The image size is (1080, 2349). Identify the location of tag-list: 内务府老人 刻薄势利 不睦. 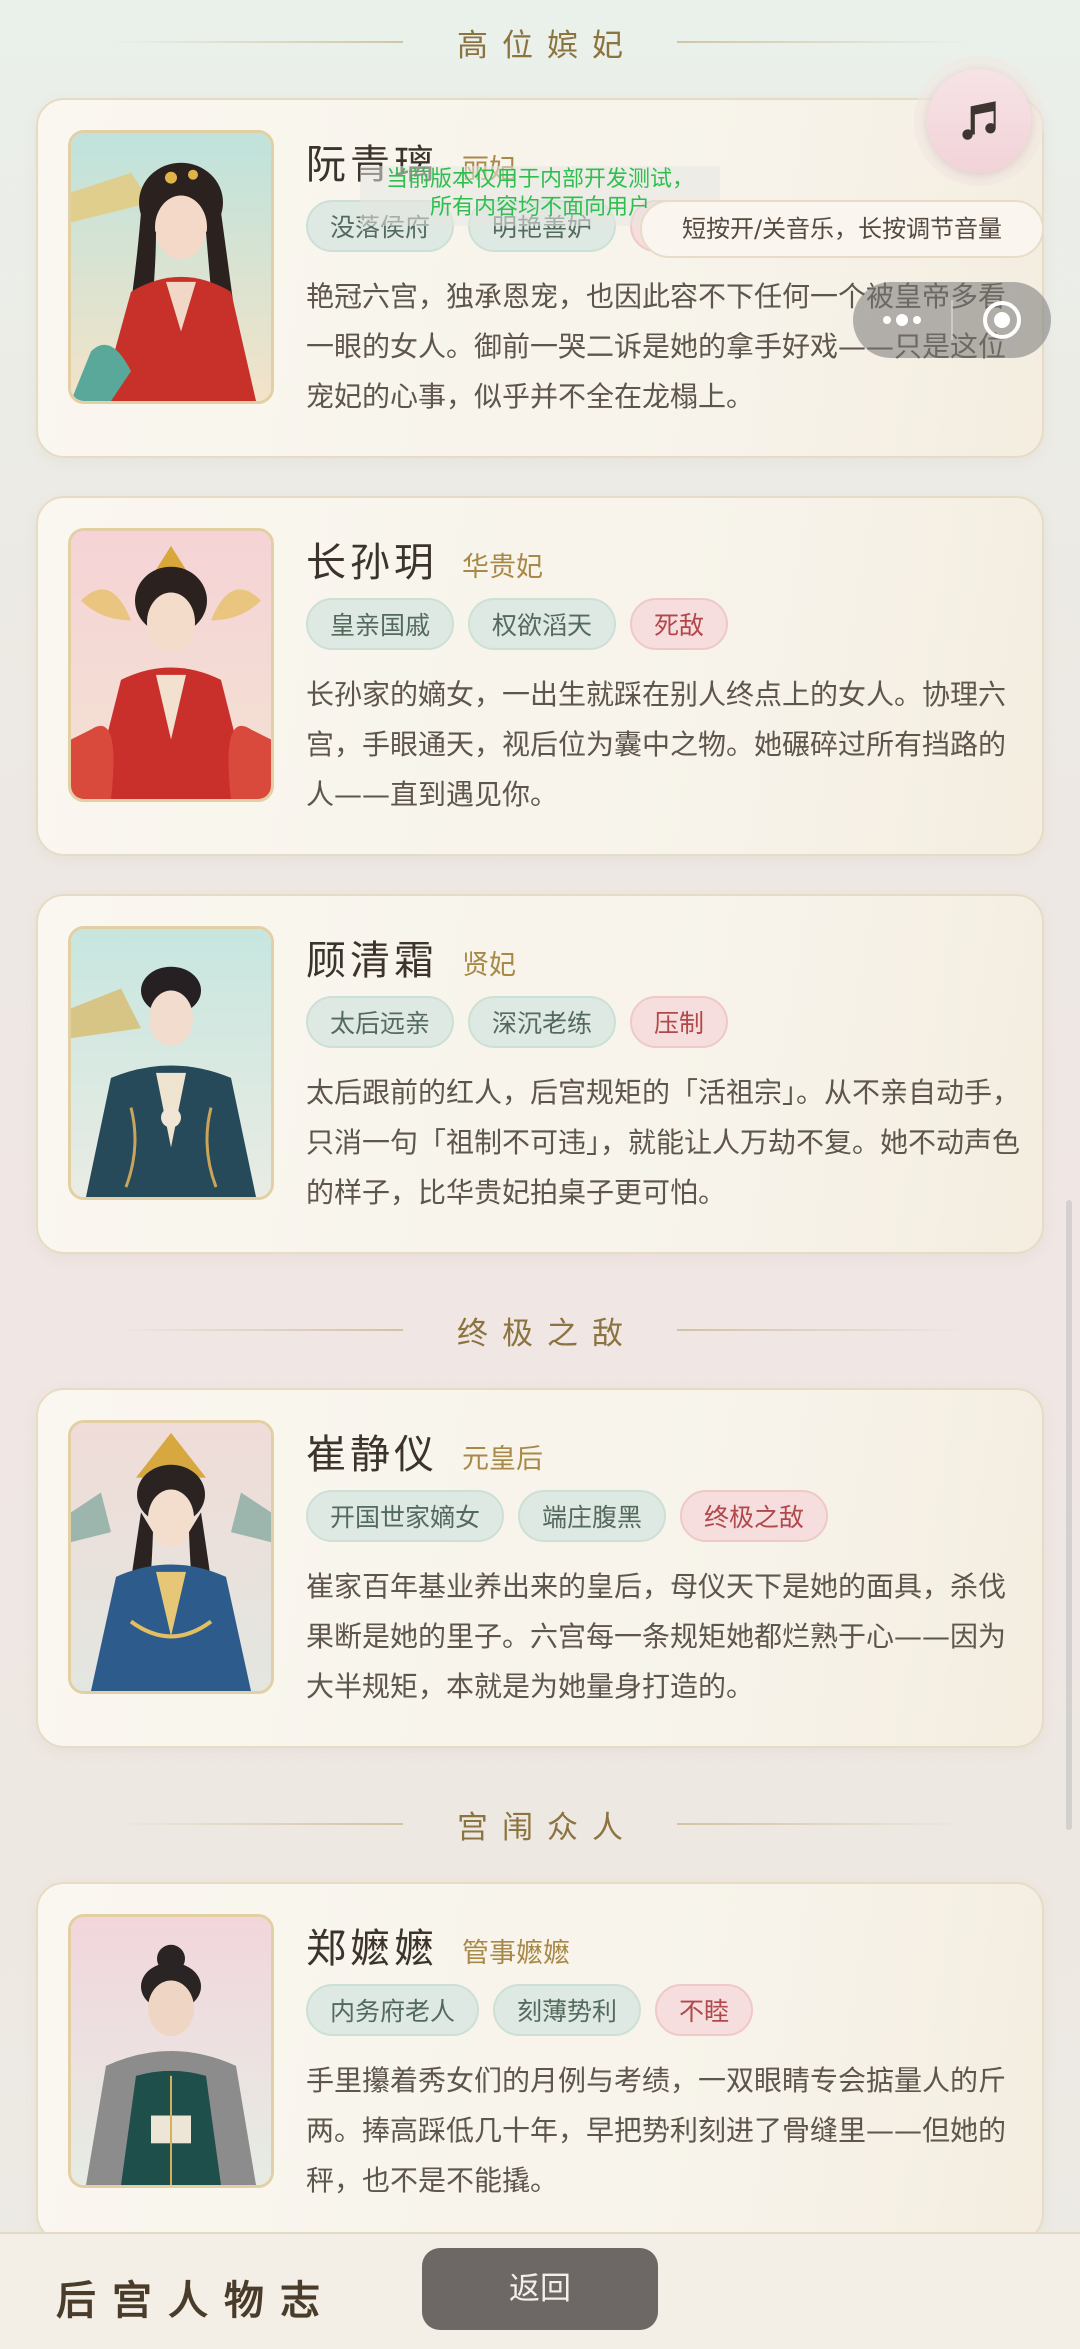
(530, 2010).